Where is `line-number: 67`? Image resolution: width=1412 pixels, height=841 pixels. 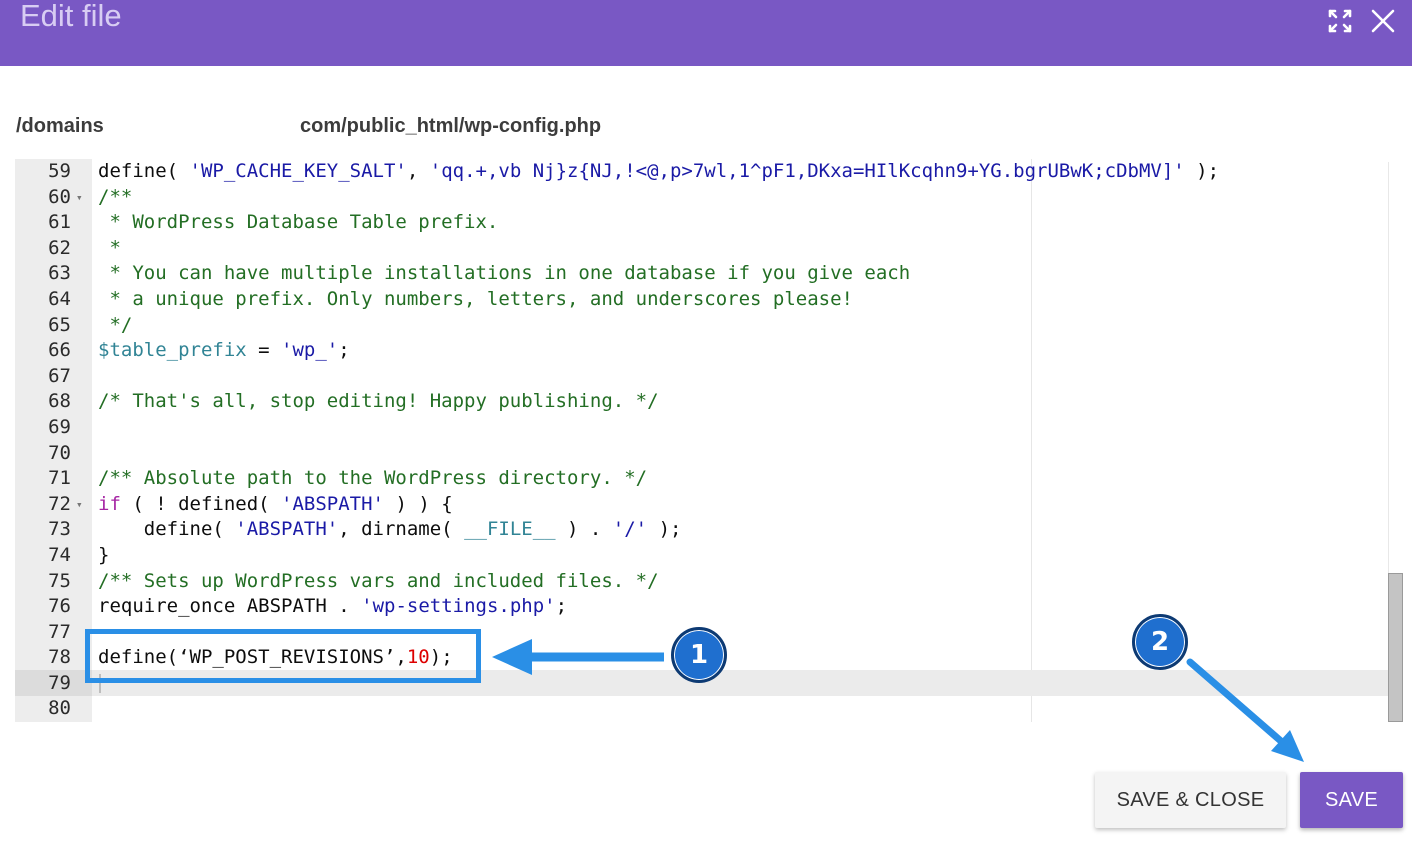 line-number: 67 is located at coordinates (59, 375).